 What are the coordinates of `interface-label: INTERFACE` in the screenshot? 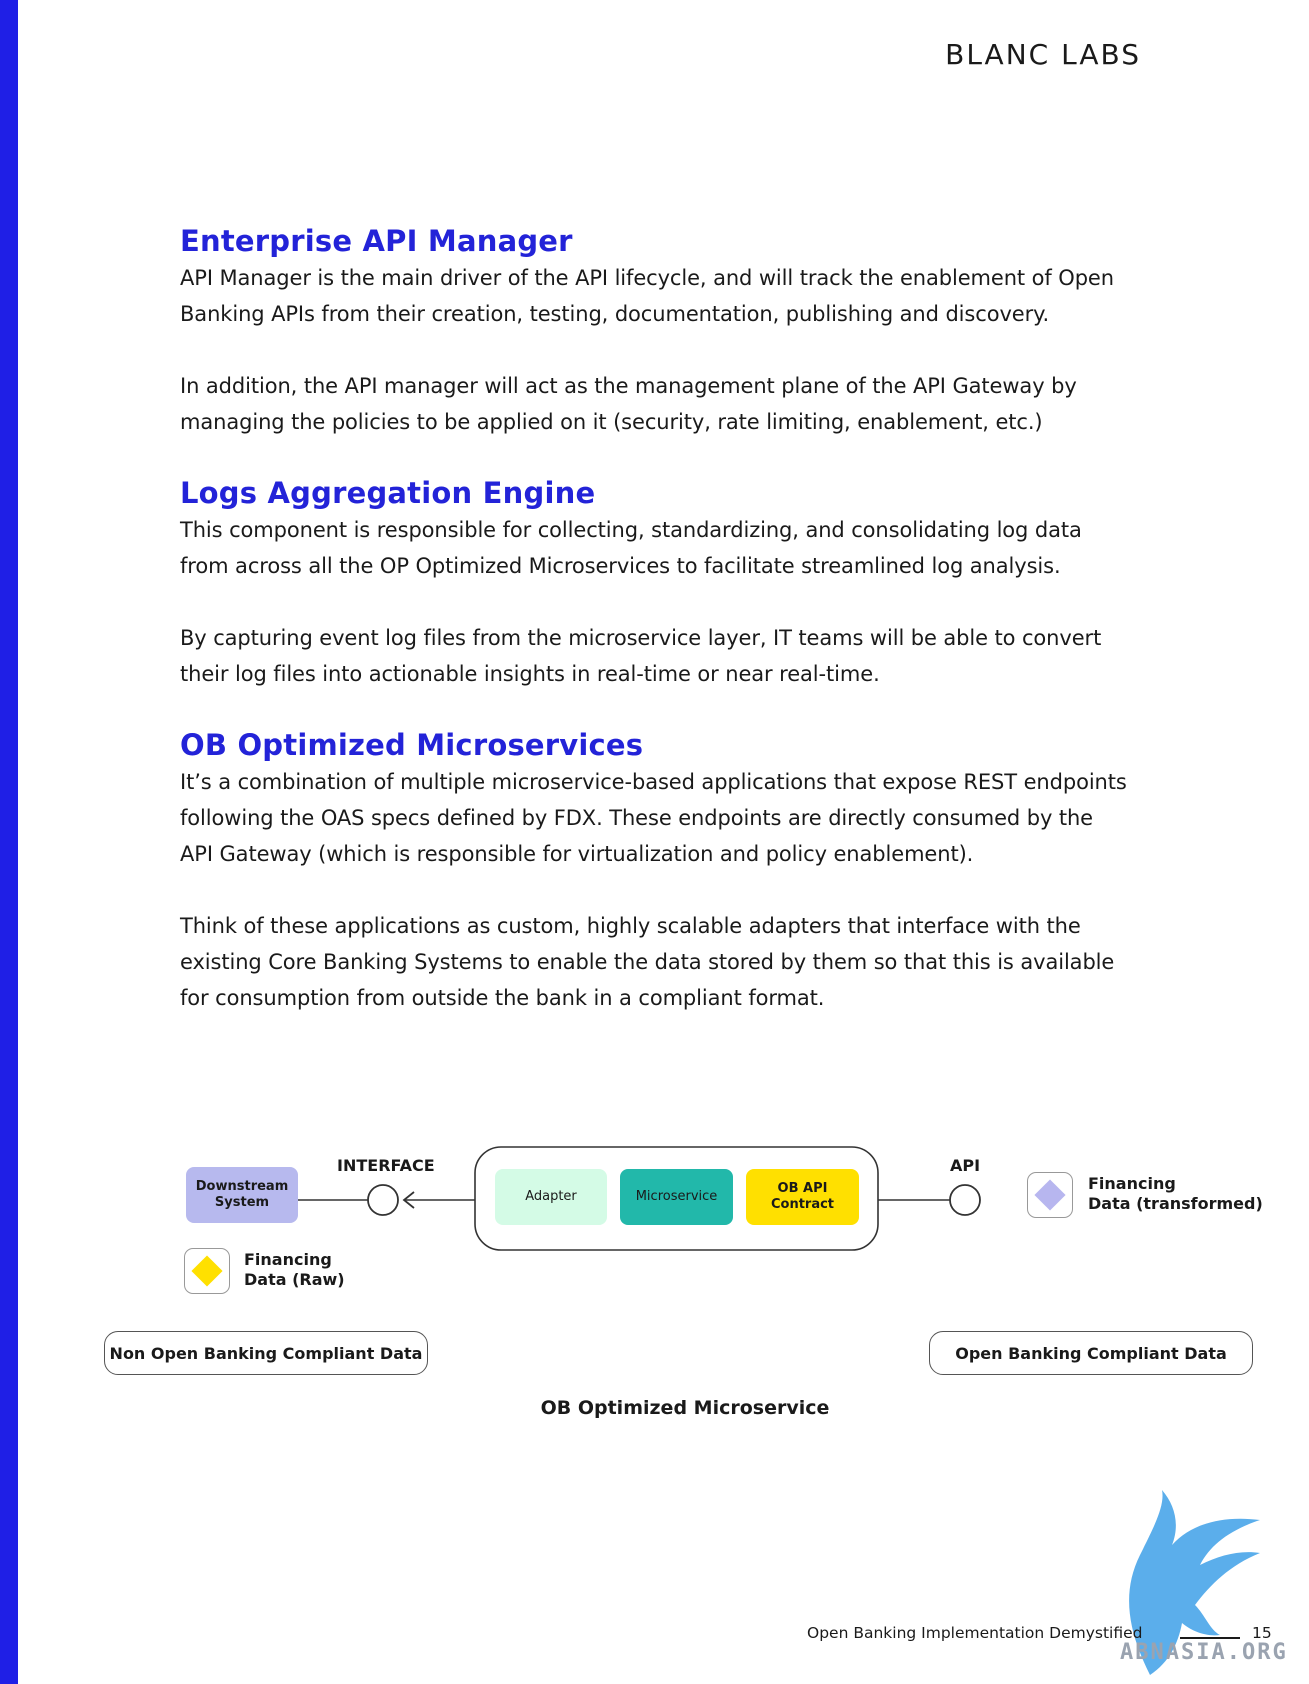 It's located at (386, 1165).